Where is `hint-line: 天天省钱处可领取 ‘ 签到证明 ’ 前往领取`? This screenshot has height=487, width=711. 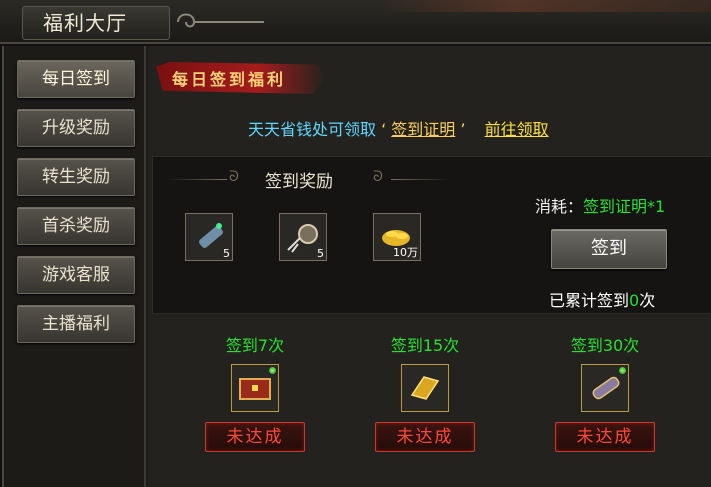
hint-line: 天天省钱处可领取 ‘ 签到证明 ’ 前往领取 is located at coordinates (398, 128).